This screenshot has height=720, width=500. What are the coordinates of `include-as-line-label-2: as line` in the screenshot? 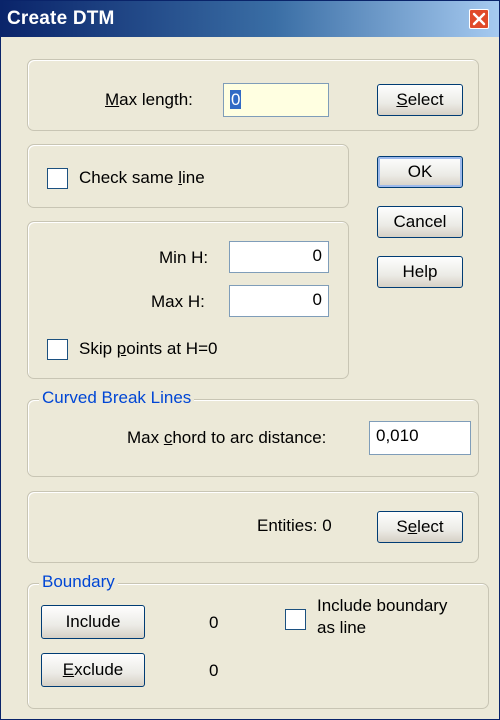 It's located at (342, 627).